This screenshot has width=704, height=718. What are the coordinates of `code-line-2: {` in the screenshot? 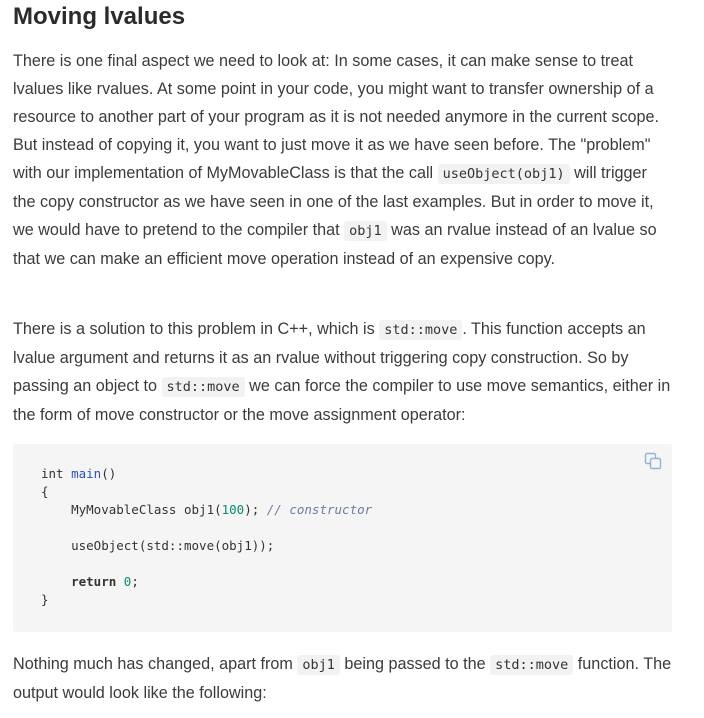 It's located at (206, 492).